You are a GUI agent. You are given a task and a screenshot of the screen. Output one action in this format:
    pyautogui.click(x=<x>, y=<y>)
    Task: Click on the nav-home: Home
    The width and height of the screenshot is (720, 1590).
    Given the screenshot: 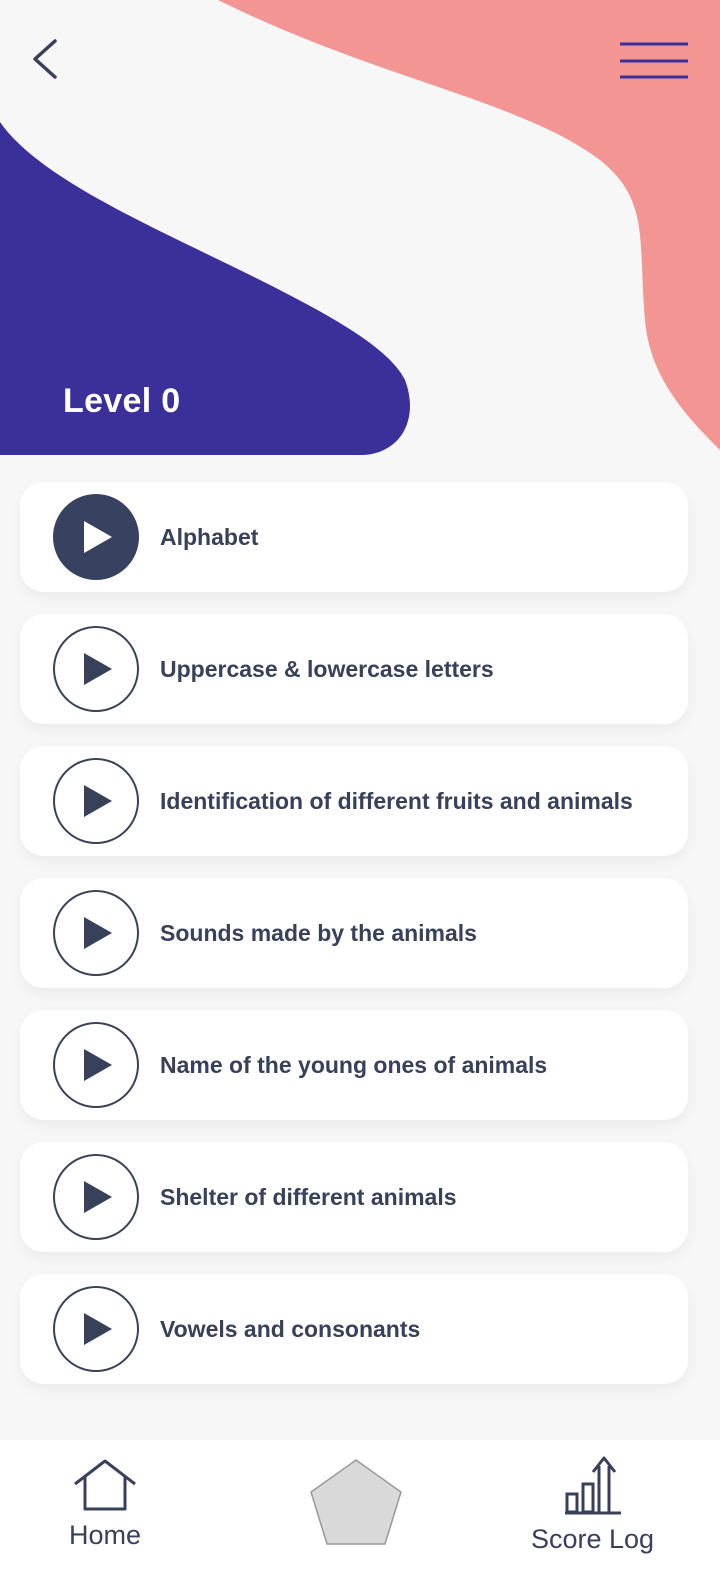 What is the action you would take?
    pyautogui.click(x=105, y=1504)
    